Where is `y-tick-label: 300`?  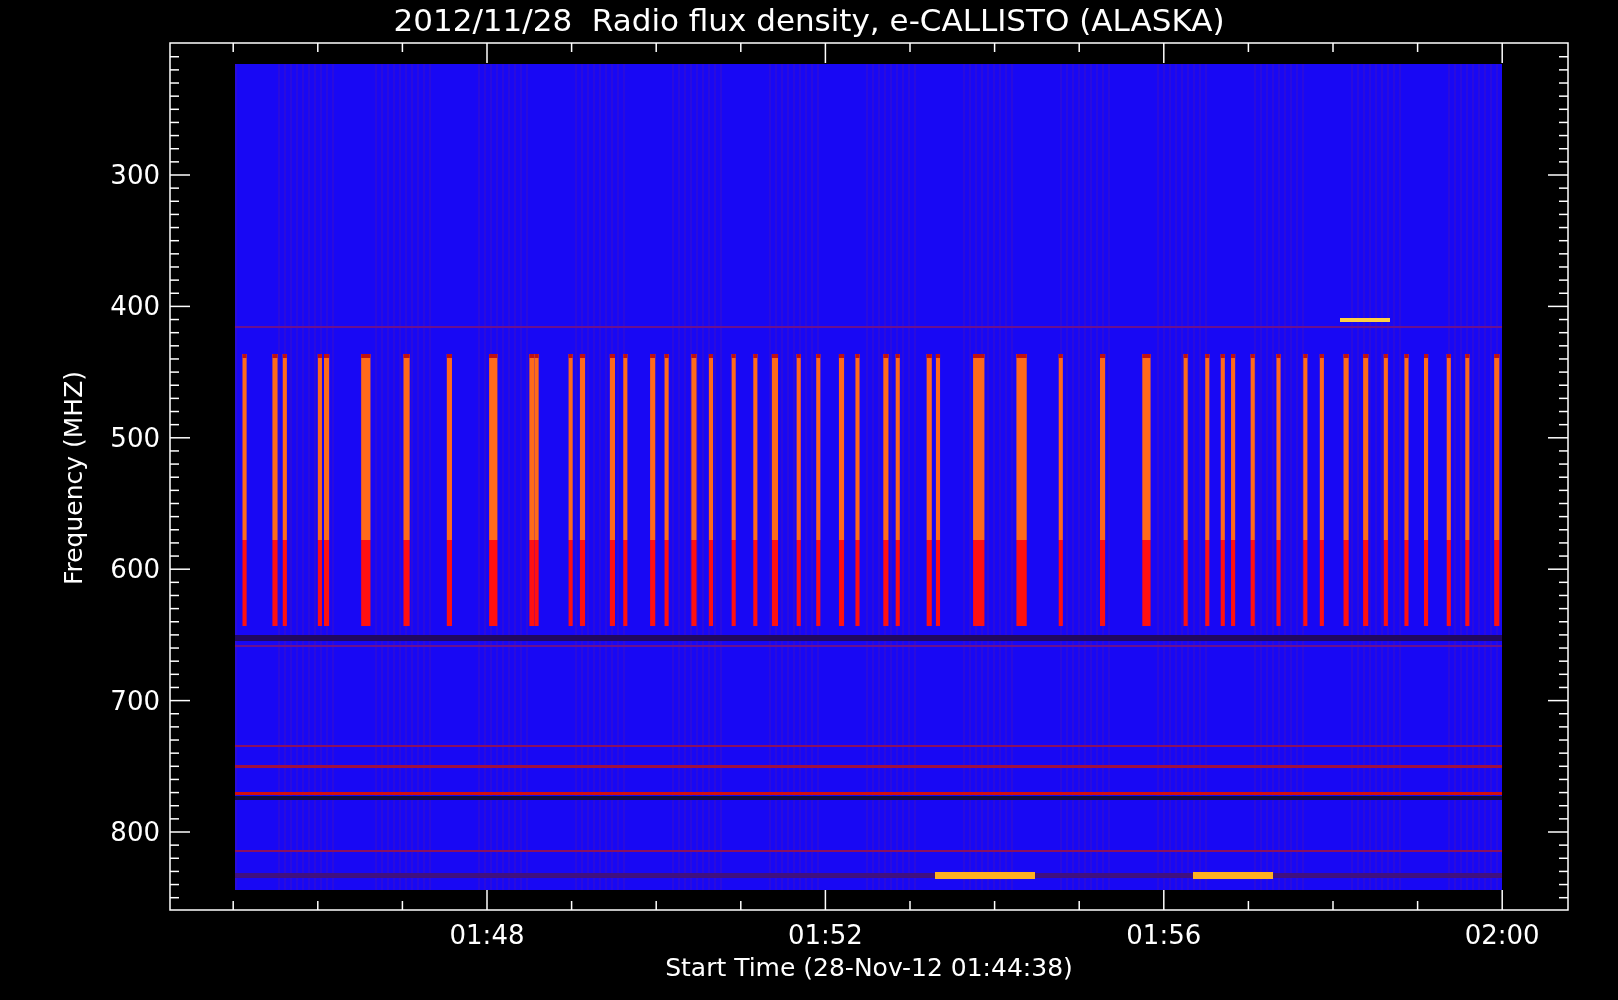 y-tick-label: 300 is located at coordinates (135, 175).